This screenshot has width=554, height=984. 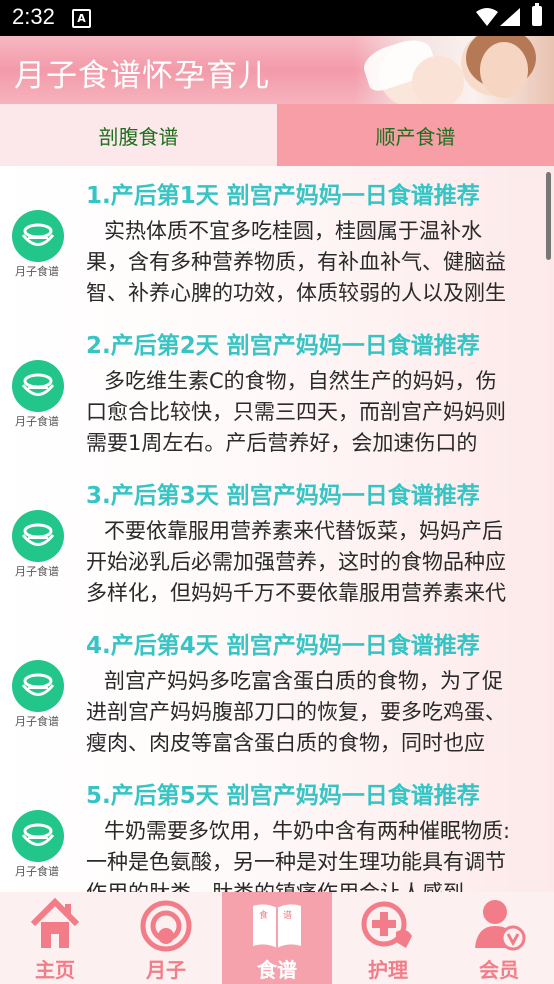 I want to click on notification-icon: A, so click(x=81, y=18).